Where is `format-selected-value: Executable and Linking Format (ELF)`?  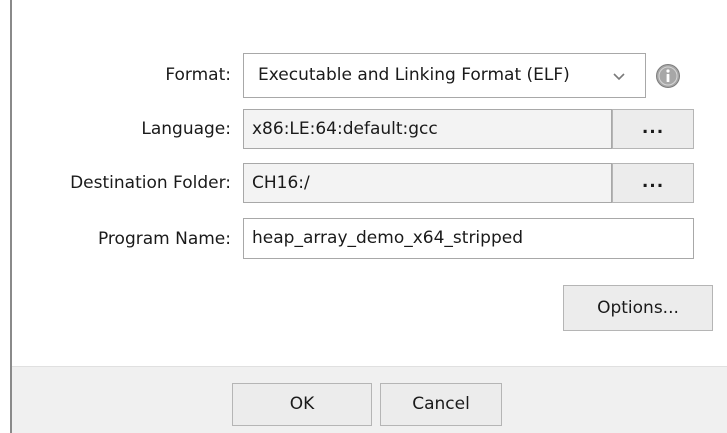 format-selected-value: Executable and Linking Format (ELF) is located at coordinates (414, 75).